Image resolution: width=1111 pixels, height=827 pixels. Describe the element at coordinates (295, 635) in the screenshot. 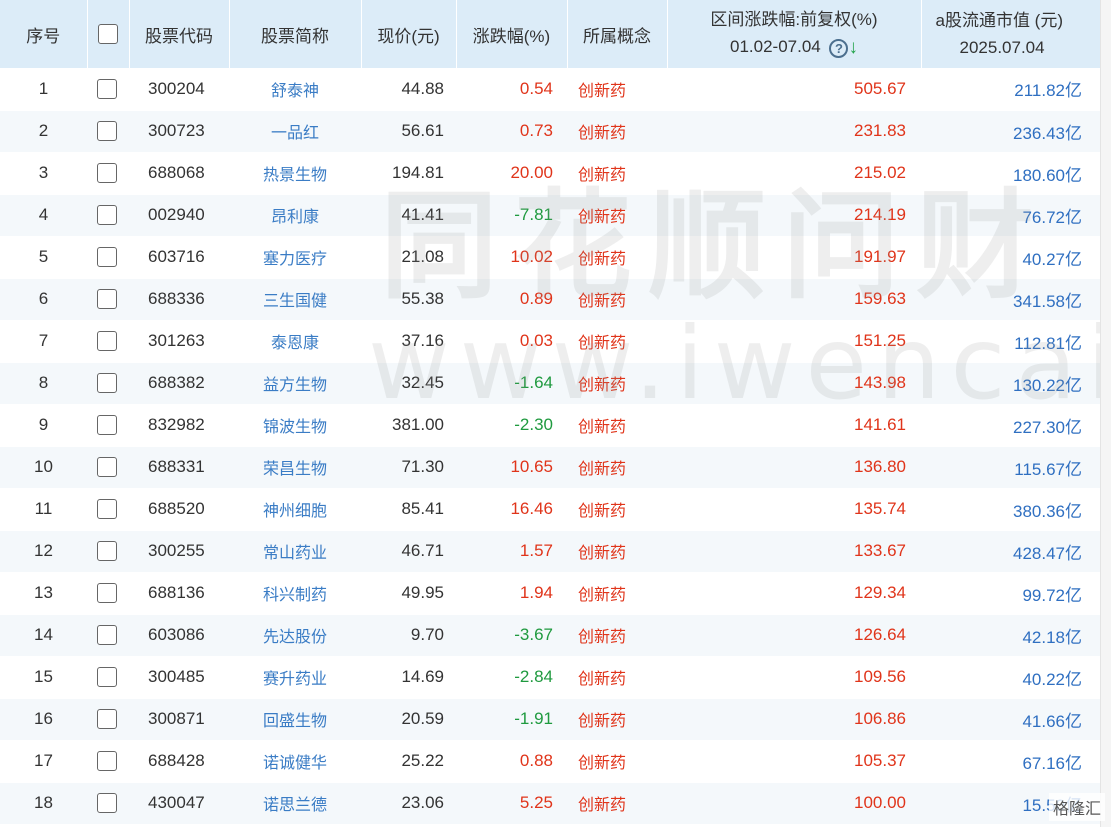

I see `stock-name: 先达股份` at that location.